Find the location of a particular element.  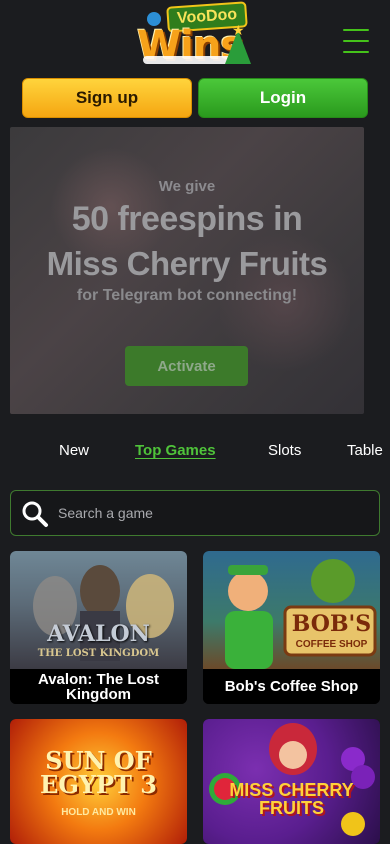

hamburger-menu-button is located at coordinates (356, 41).